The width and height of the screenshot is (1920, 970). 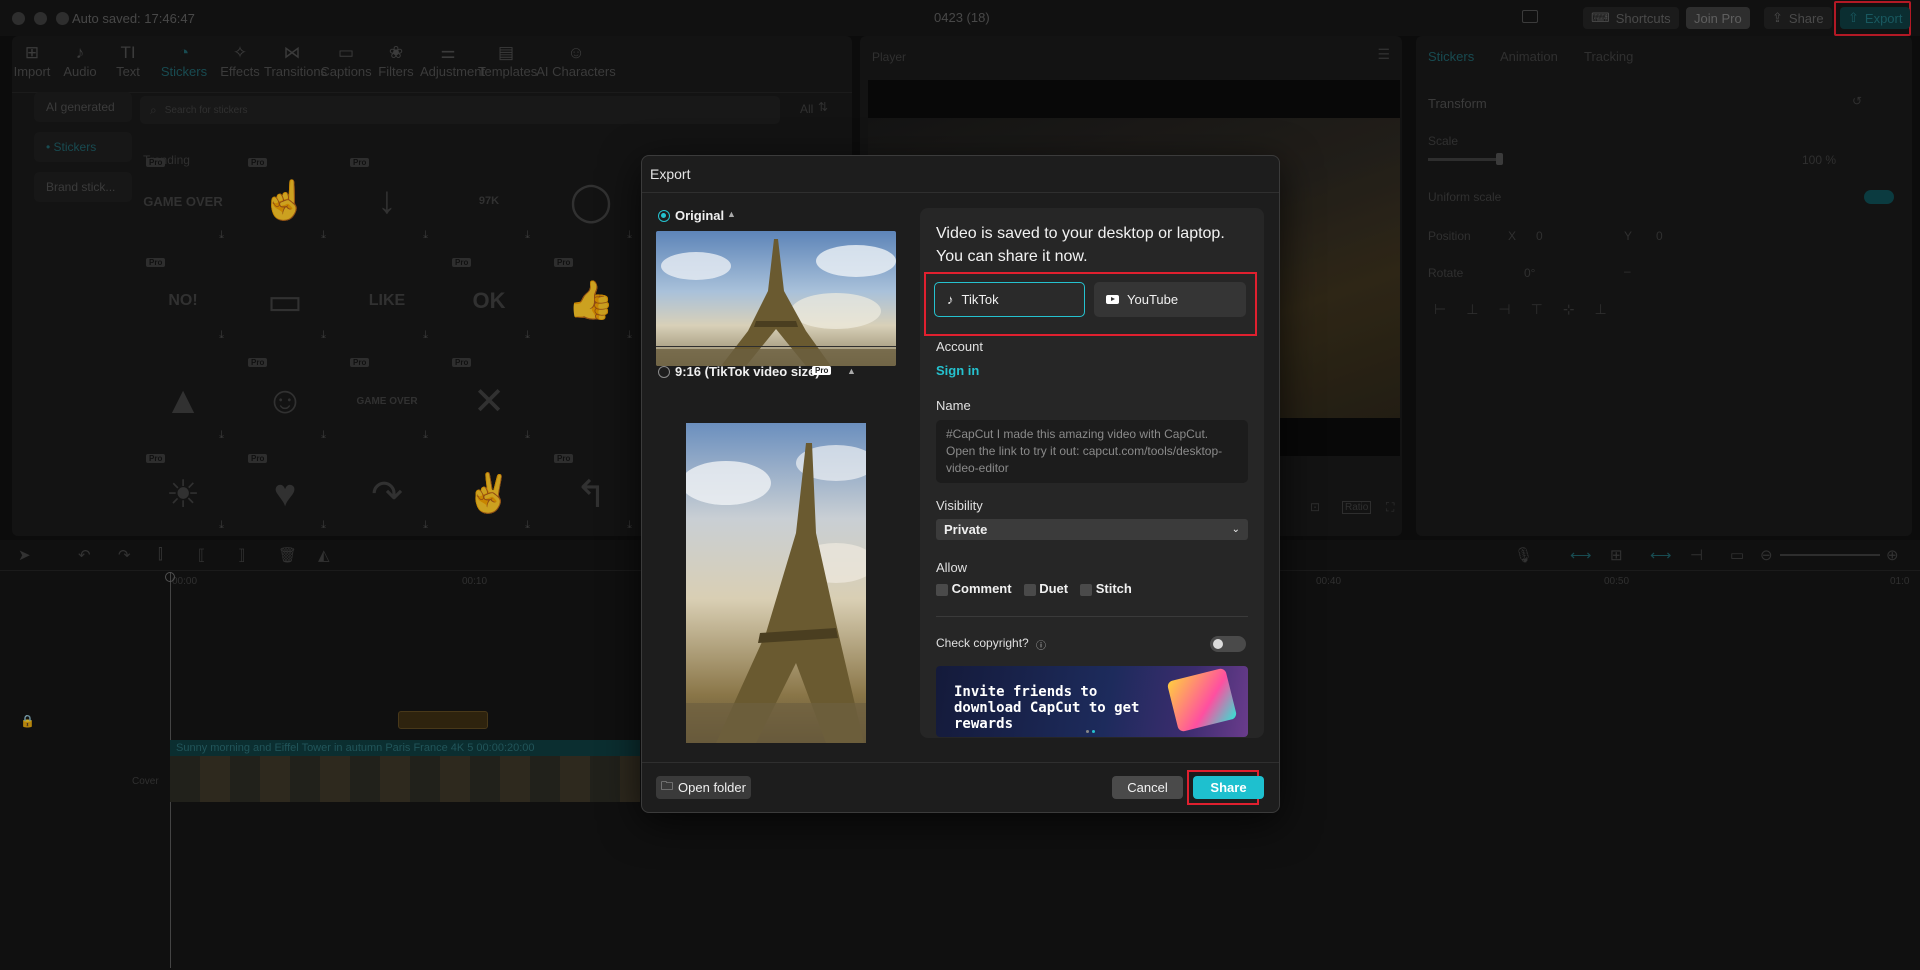 What do you see at coordinates (731, 214) in the screenshot?
I see `chevron-up-icon: ▲` at bounding box center [731, 214].